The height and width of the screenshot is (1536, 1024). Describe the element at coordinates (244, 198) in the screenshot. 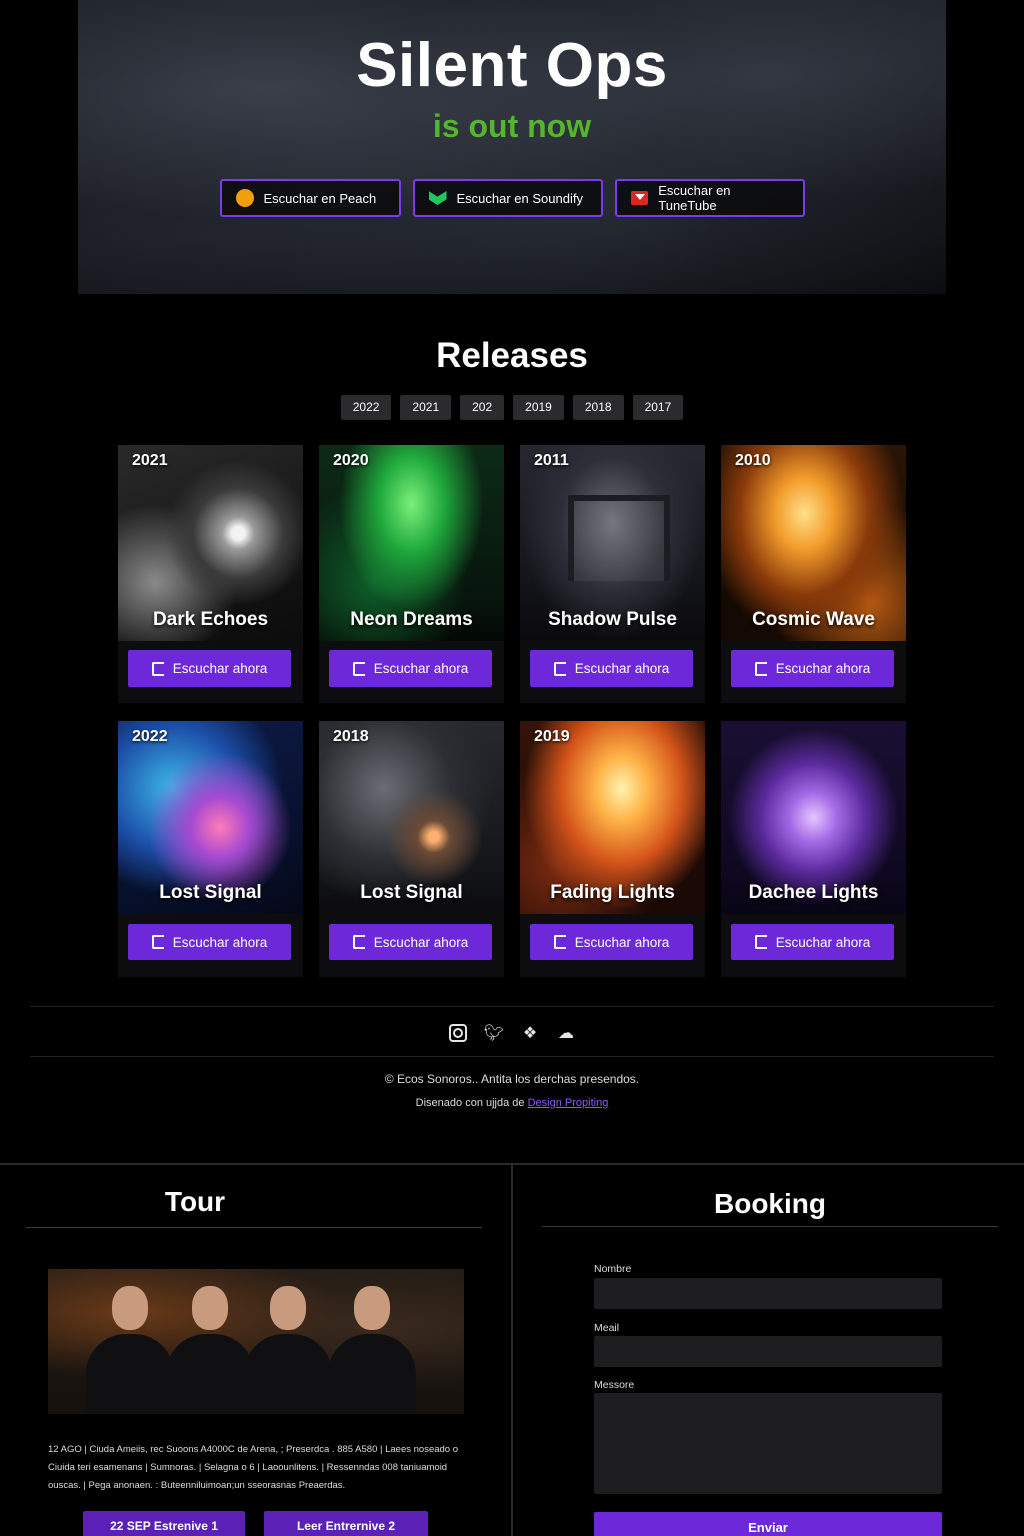

I see `peach-icon` at that location.